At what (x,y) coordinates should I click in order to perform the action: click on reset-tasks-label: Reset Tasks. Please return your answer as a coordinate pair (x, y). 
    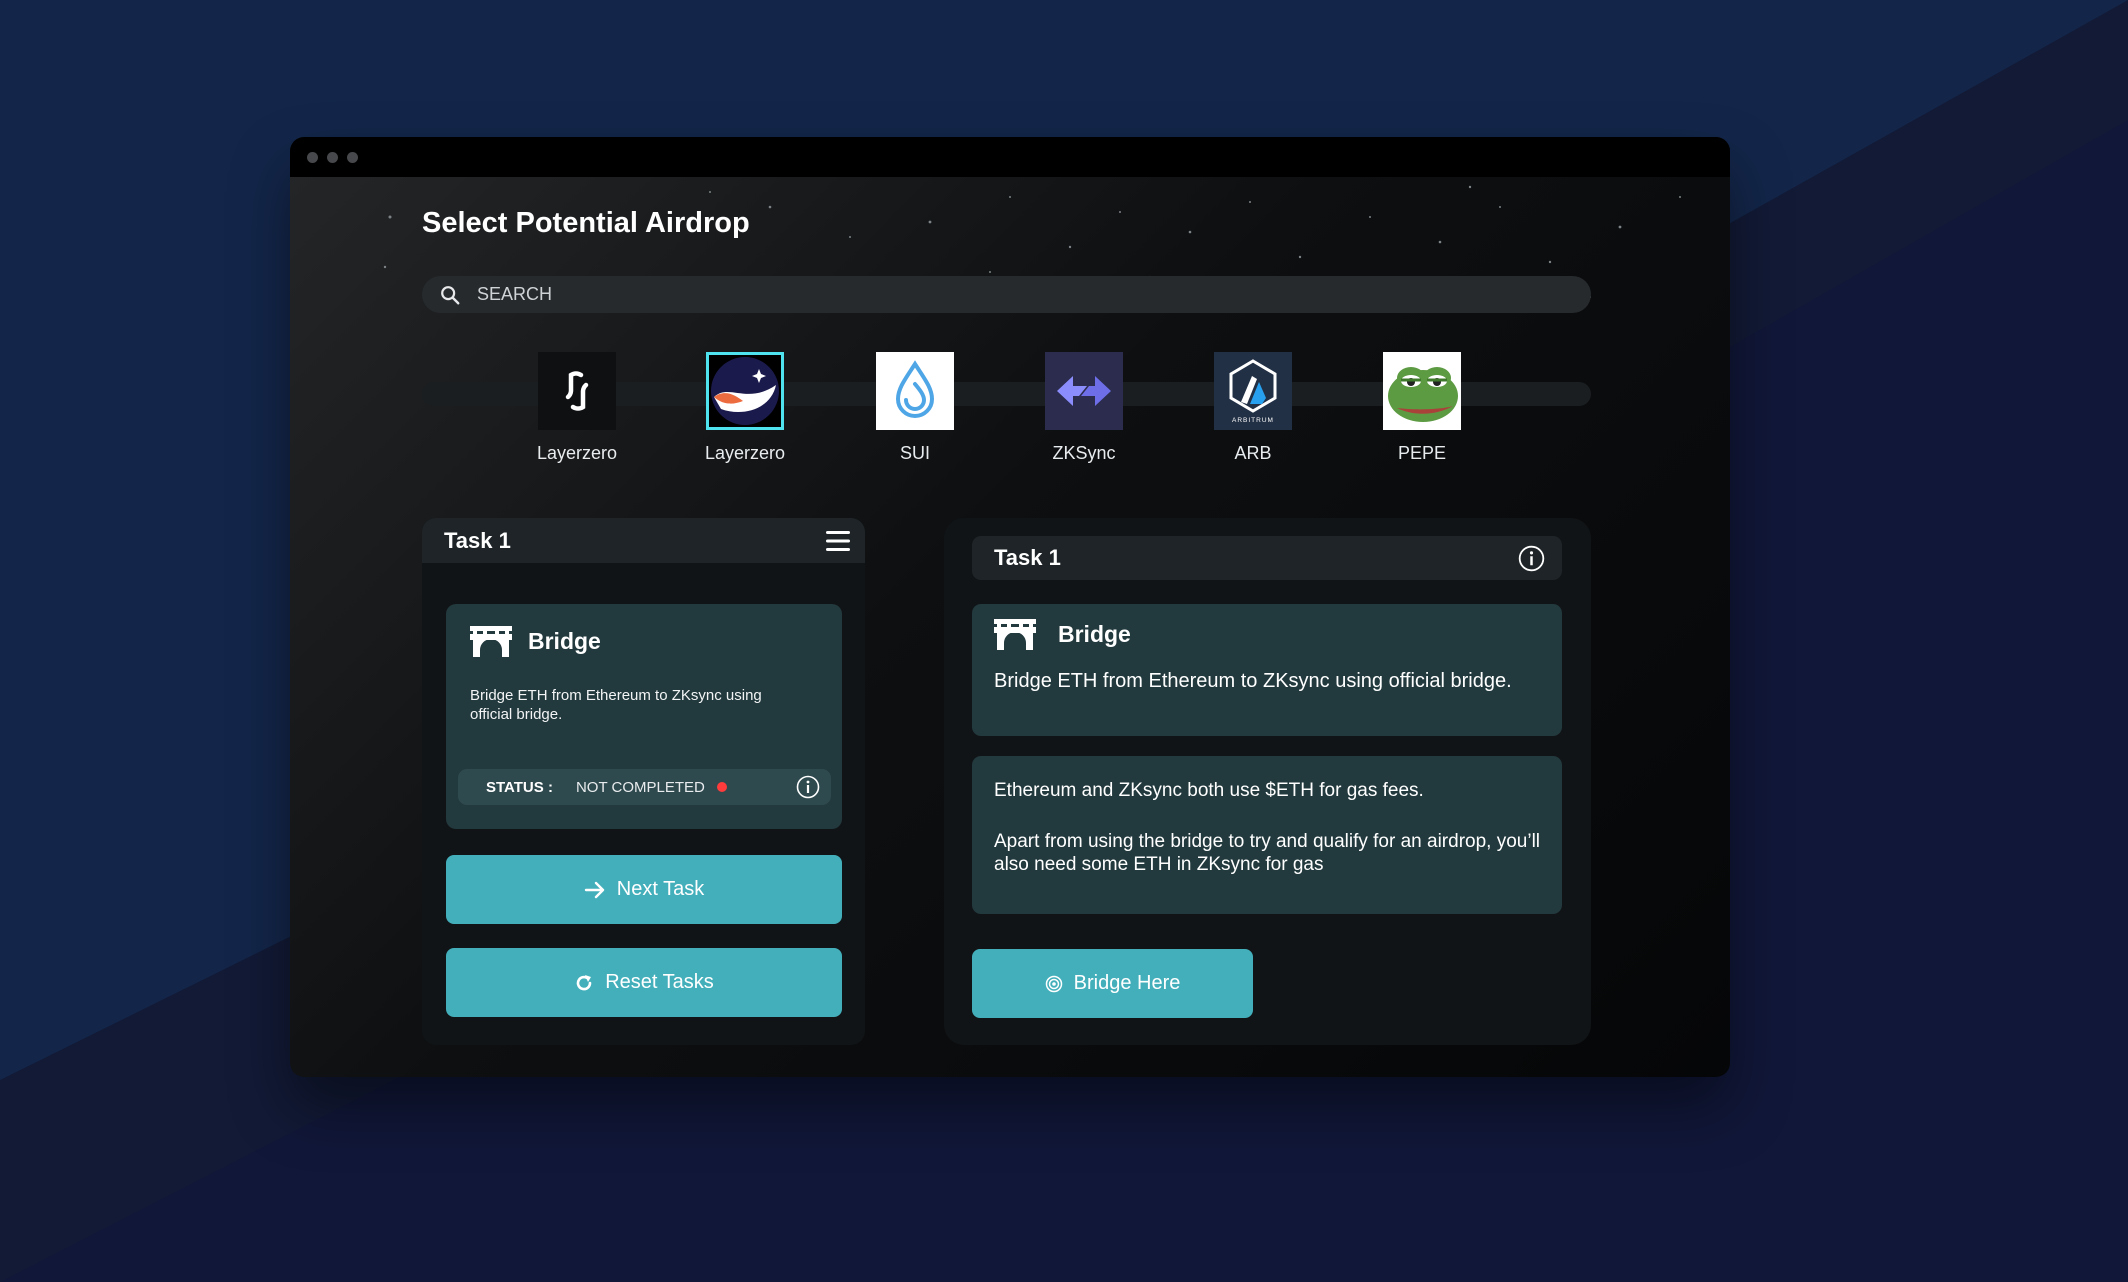
    Looking at the image, I should click on (659, 982).